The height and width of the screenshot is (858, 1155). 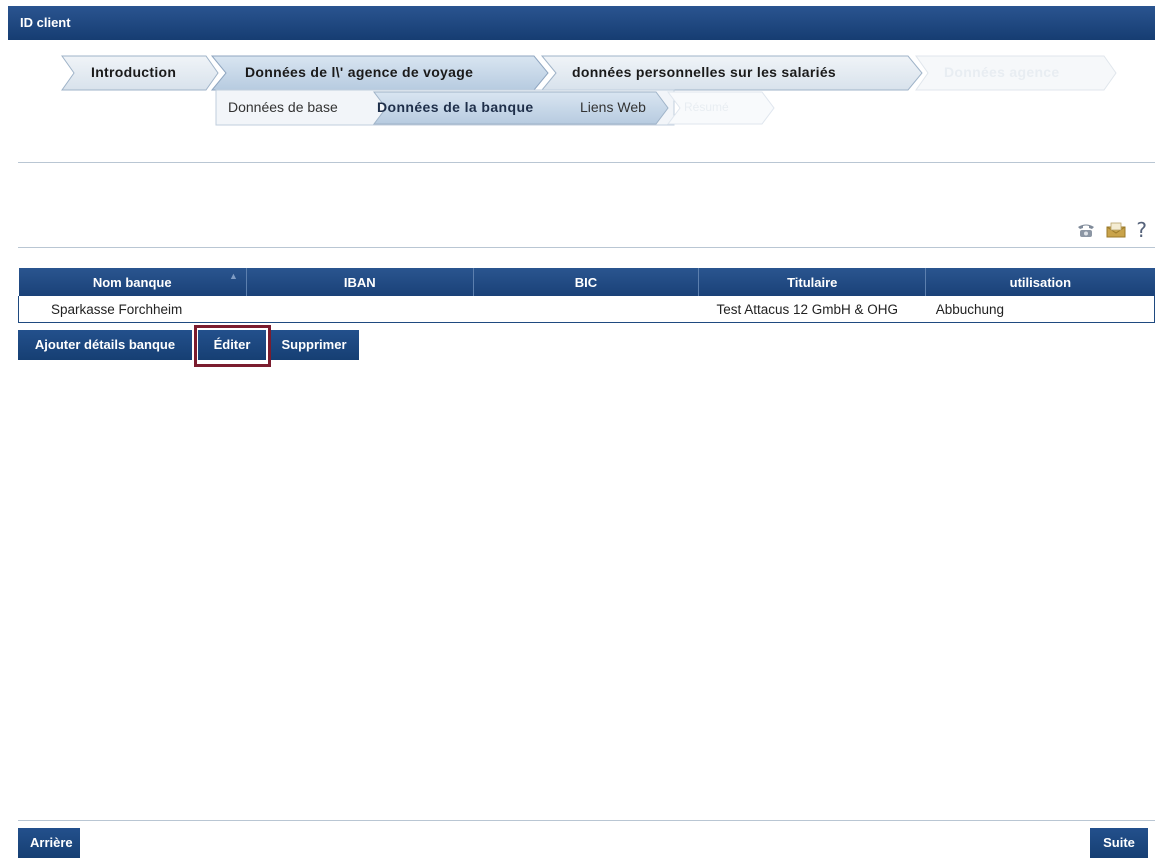 What do you see at coordinates (812, 309) in the screenshot?
I see `cell-titulaire: Test Attacus 12 GmbH & OHG` at bounding box center [812, 309].